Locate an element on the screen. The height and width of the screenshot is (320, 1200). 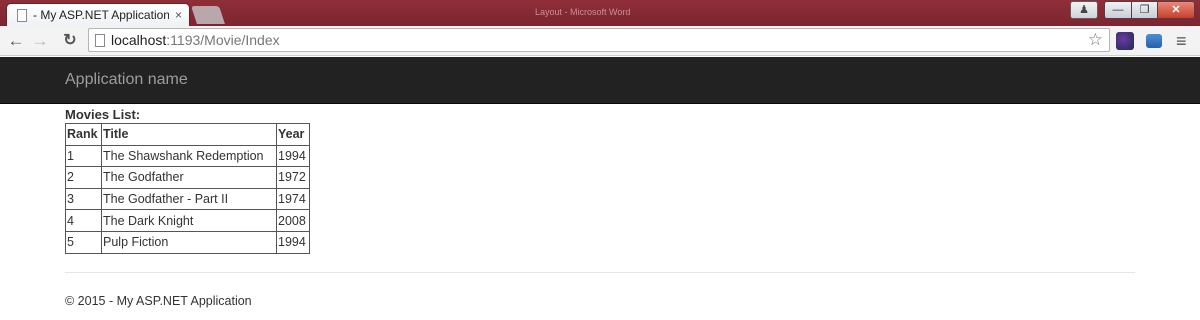
table-header-row: Rank Title Year is located at coordinates (187, 134).